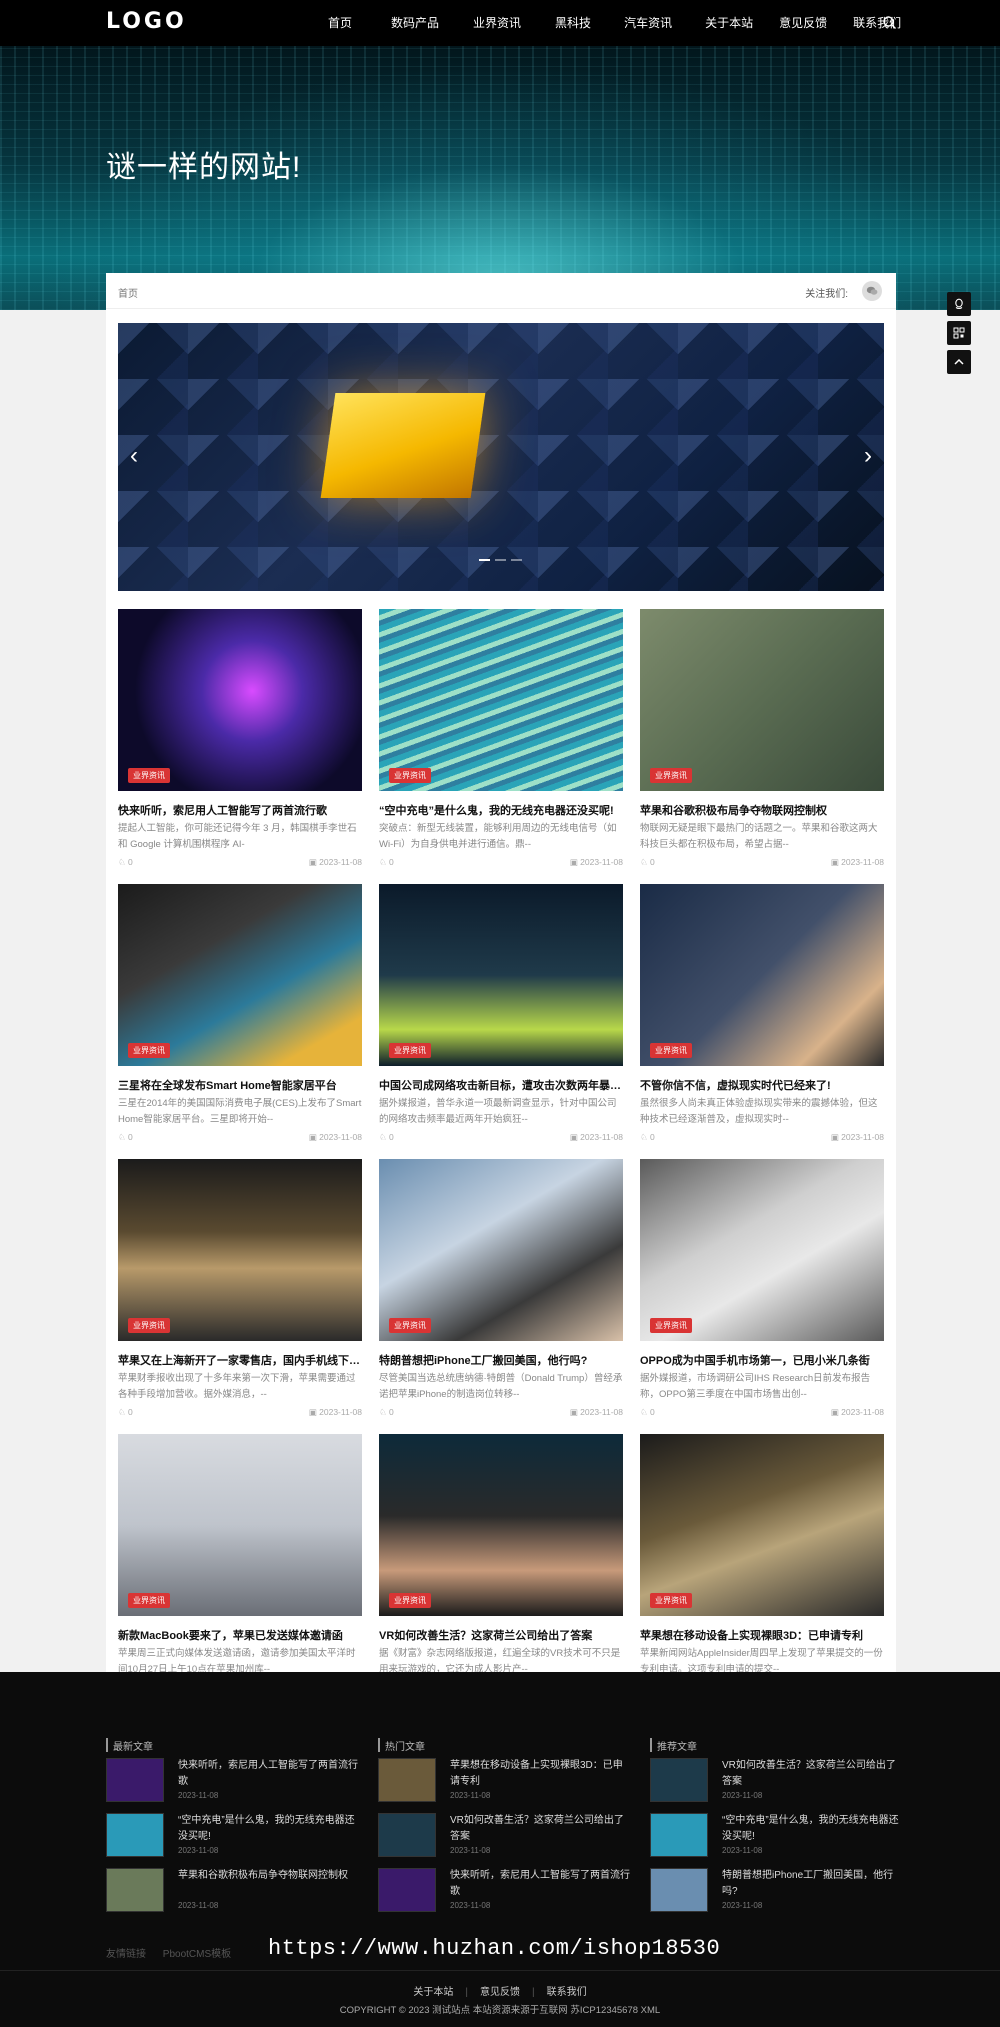 The image size is (1000, 2027). Describe the element at coordinates (889, 22) in the screenshot. I see `search-icon` at that location.